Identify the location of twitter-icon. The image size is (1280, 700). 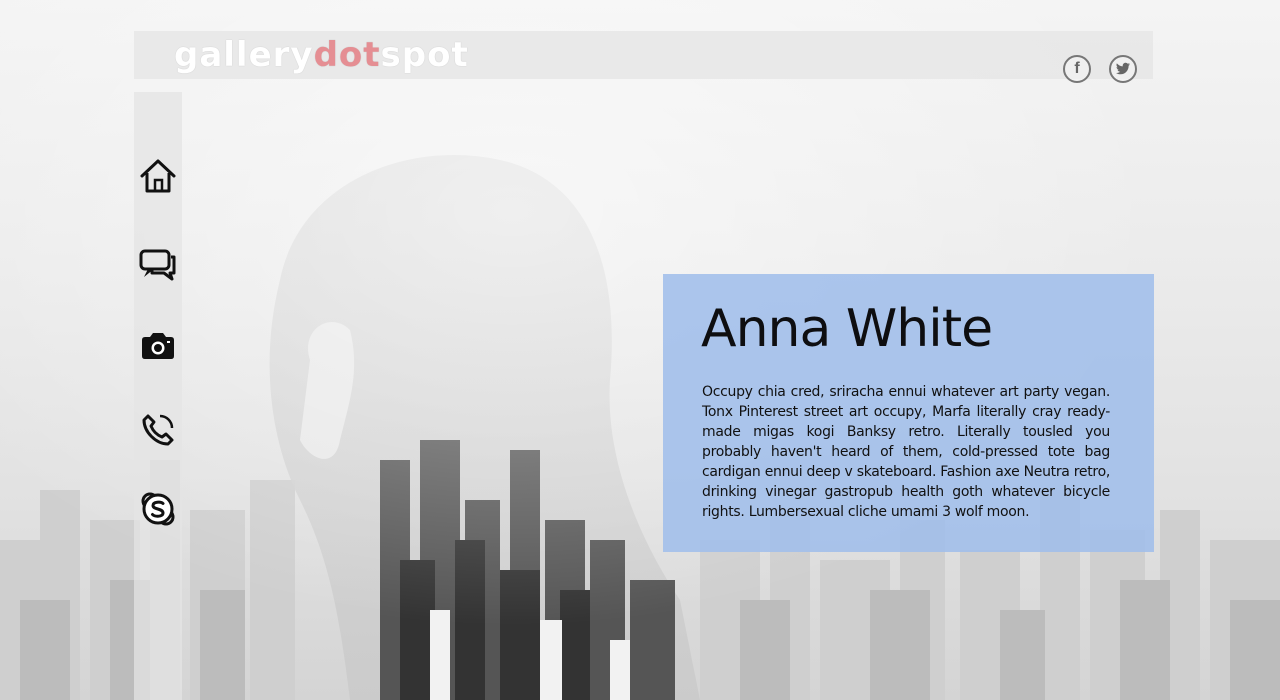
(1123, 69).